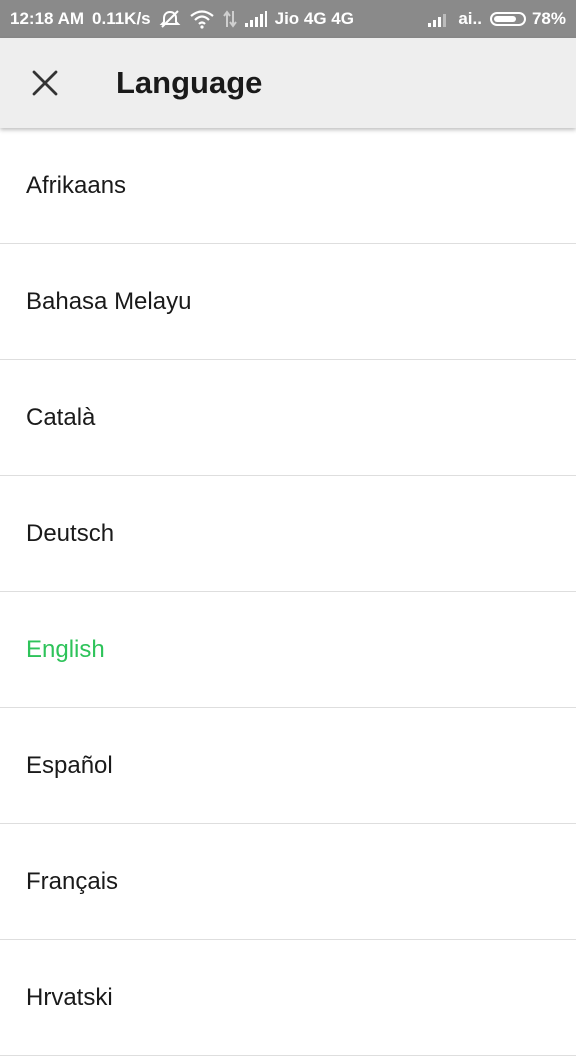  I want to click on status-carrier: Jio 4G 4G, so click(314, 18).